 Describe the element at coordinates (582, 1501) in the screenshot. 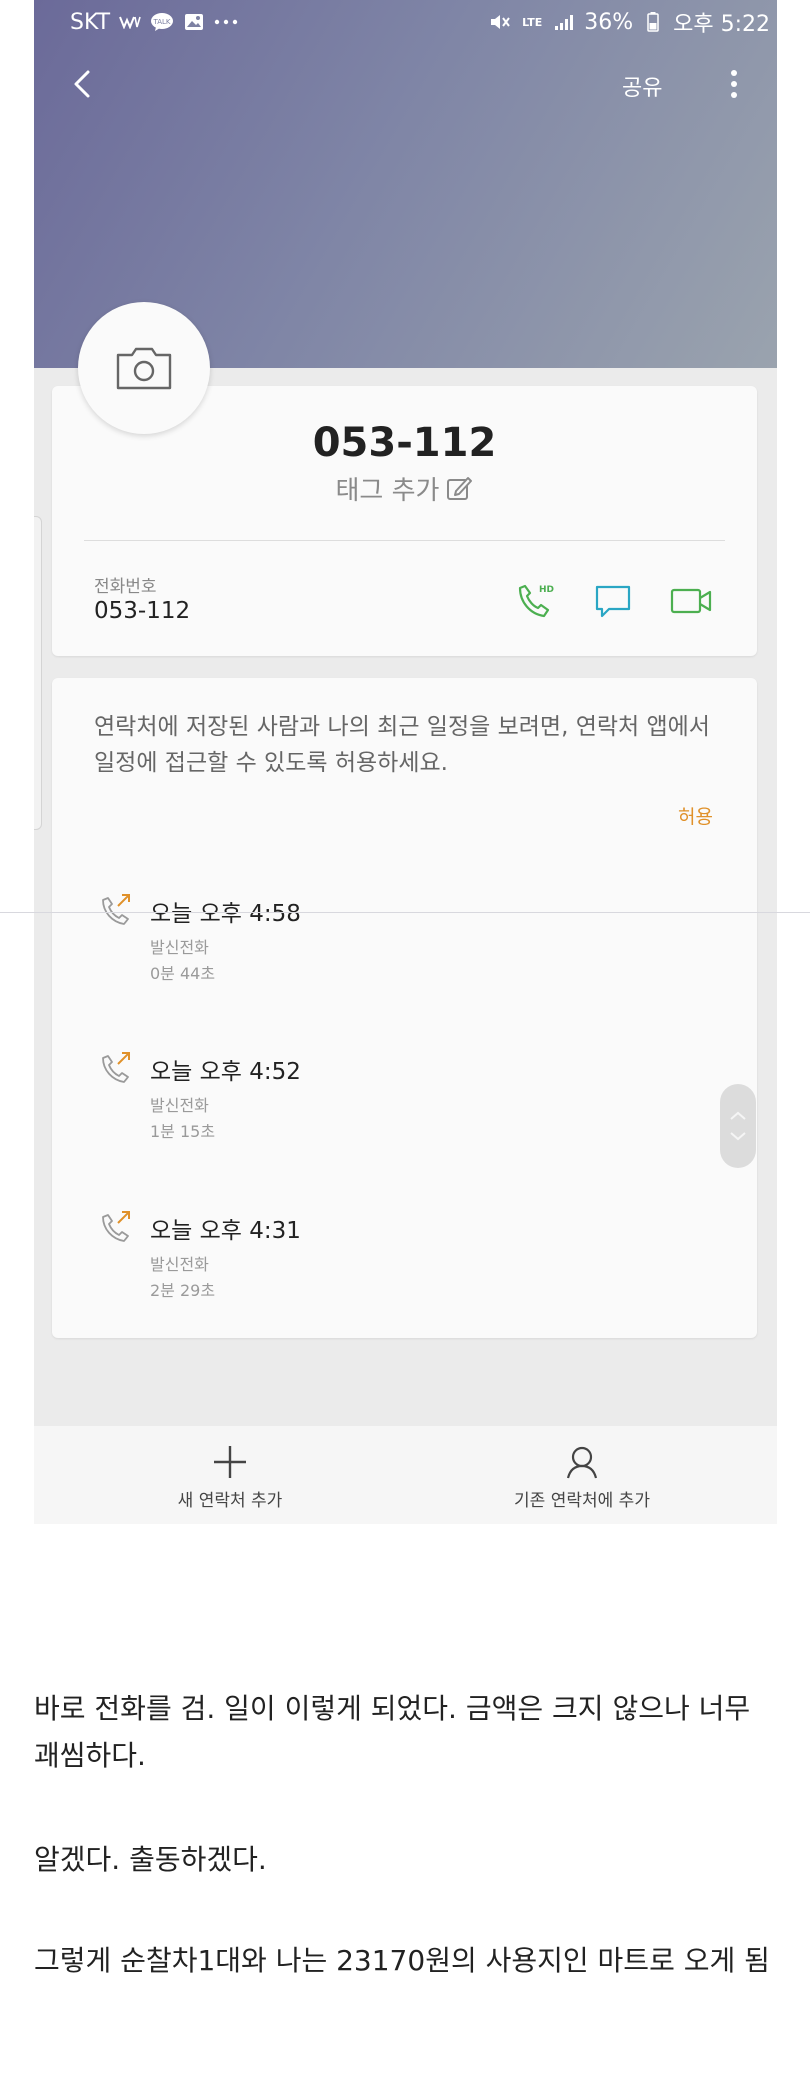

I see `add-to-existing-label: 기존 연락처에 추가` at that location.